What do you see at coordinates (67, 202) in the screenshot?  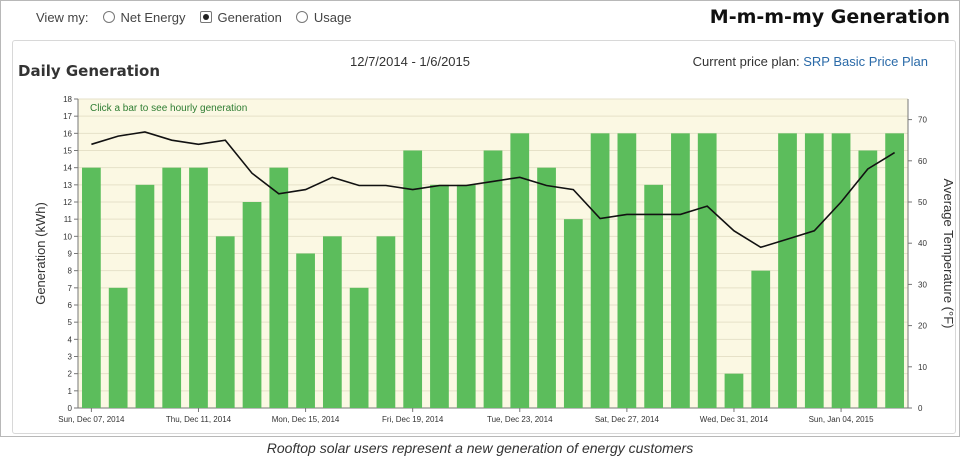 I see `y-tick-label: 12` at bounding box center [67, 202].